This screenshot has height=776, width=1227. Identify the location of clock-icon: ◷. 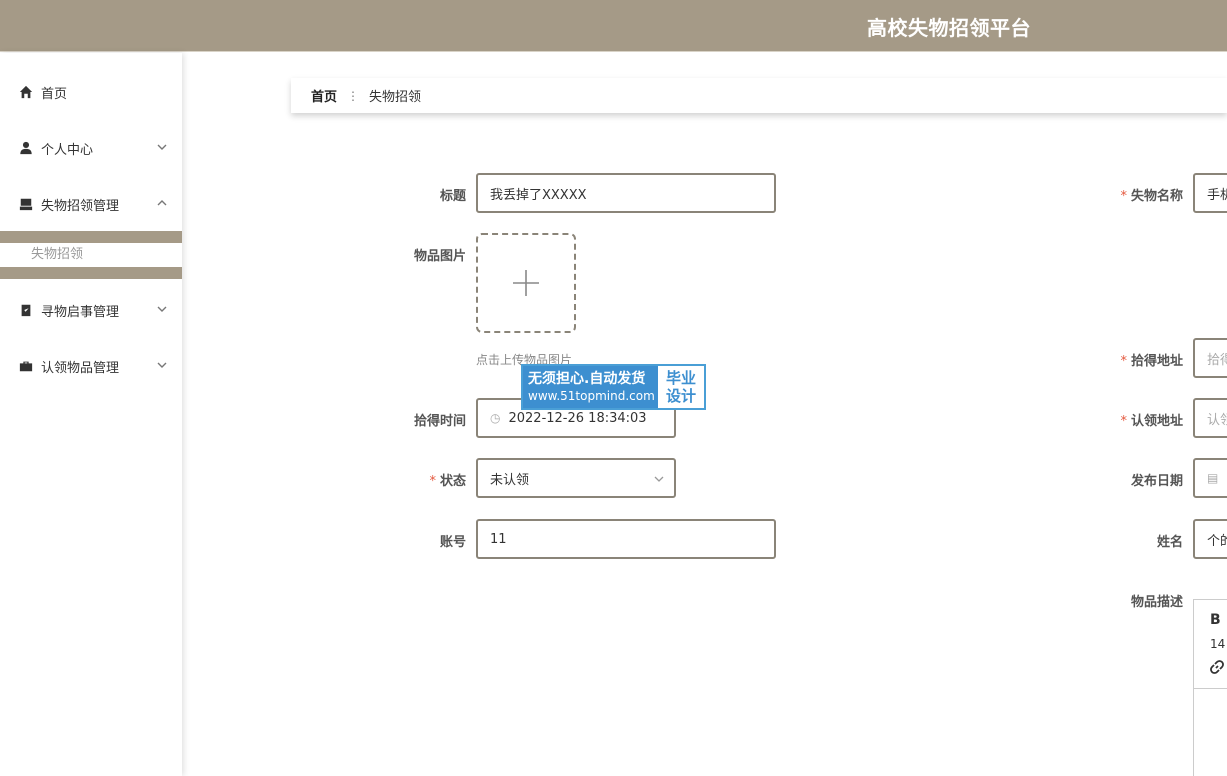
(495, 418).